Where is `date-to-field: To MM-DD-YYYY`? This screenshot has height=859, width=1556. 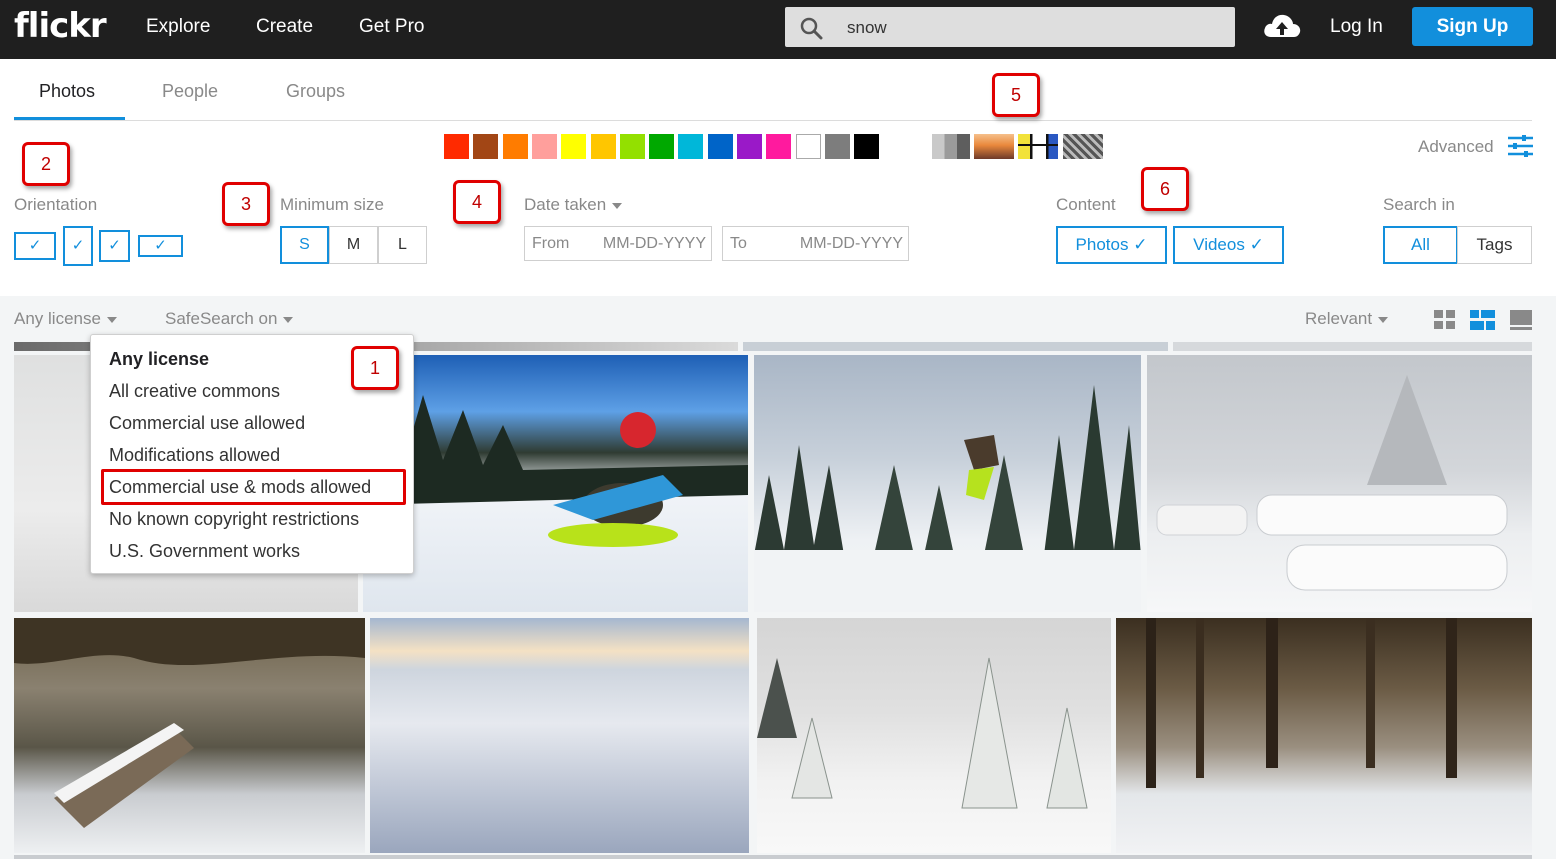
date-to-field: To MM-DD-YYYY is located at coordinates (815, 243).